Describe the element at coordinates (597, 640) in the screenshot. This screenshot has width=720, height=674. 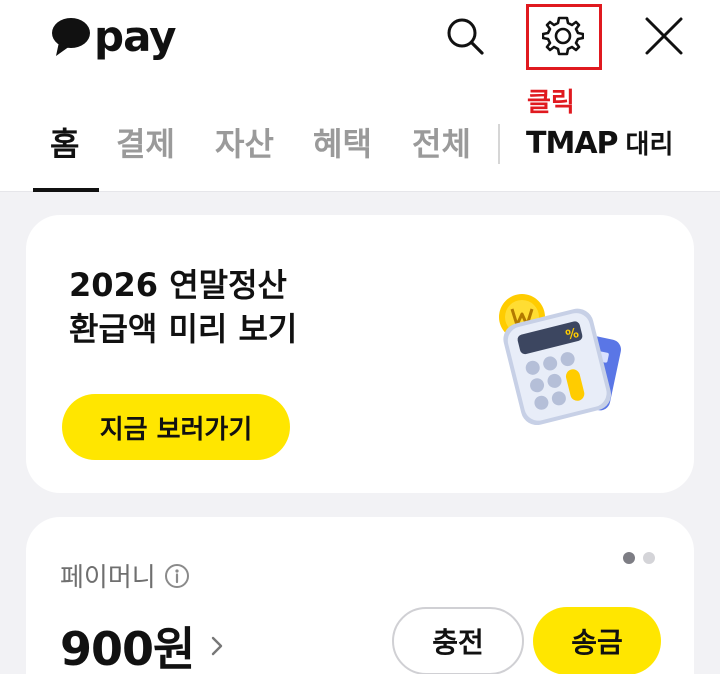
I see `send-button: 송금` at that location.